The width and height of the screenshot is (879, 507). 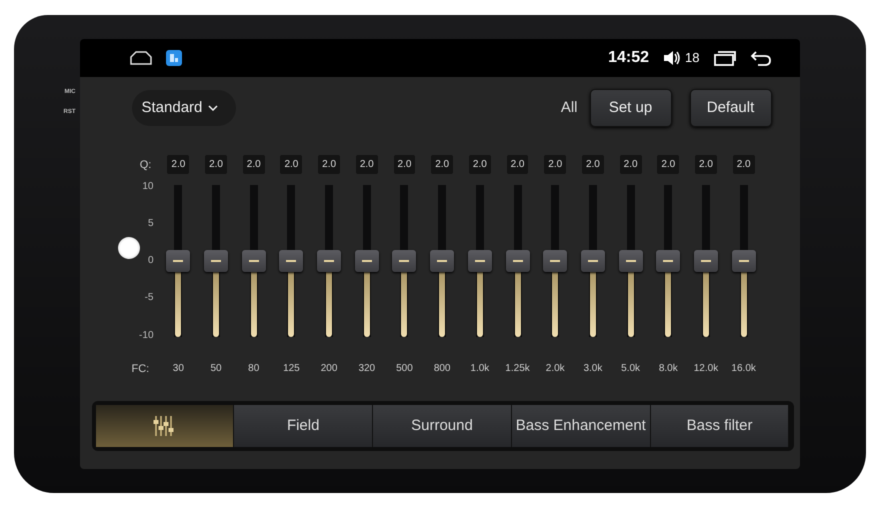 What do you see at coordinates (631, 368) in the screenshot?
I see `frequency-label: 5.0k` at bounding box center [631, 368].